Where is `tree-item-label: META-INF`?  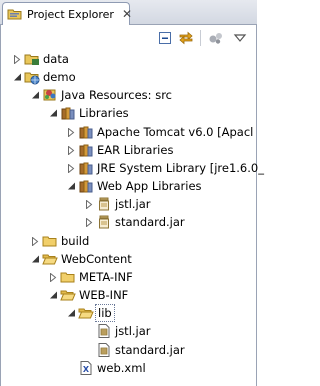
tree-item-label: META-INF is located at coordinates (106, 277).